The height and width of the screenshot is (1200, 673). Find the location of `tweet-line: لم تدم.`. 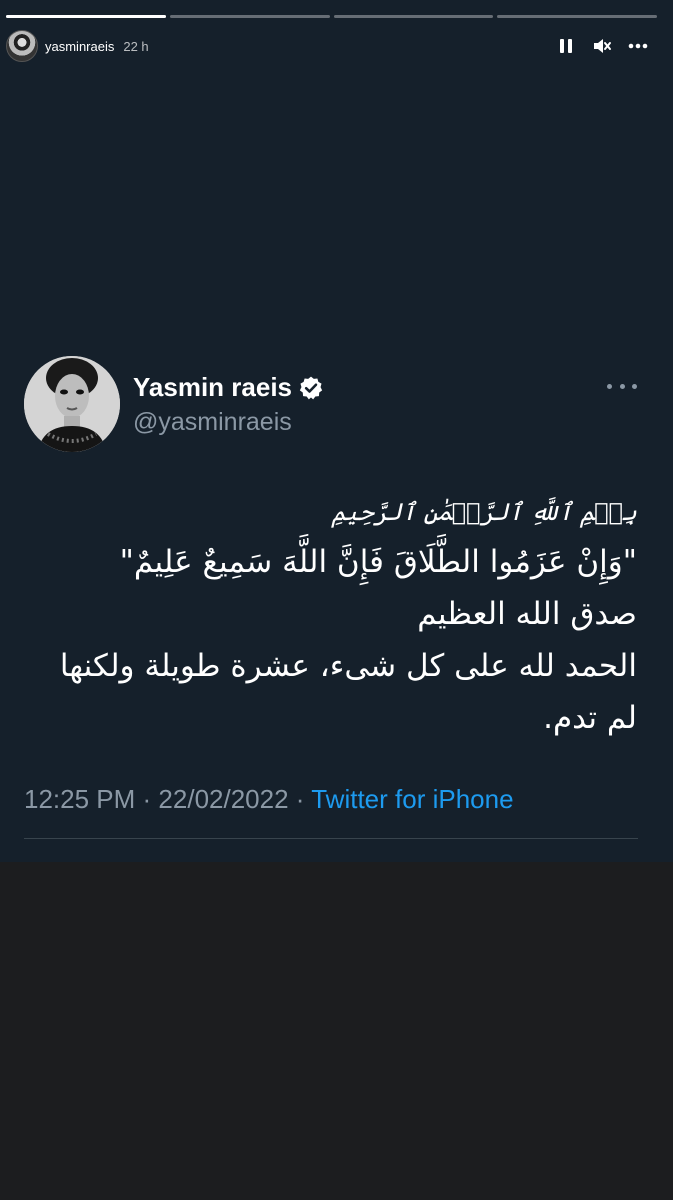

tweet-line: لم تدم. is located at coordinates (590, 718).